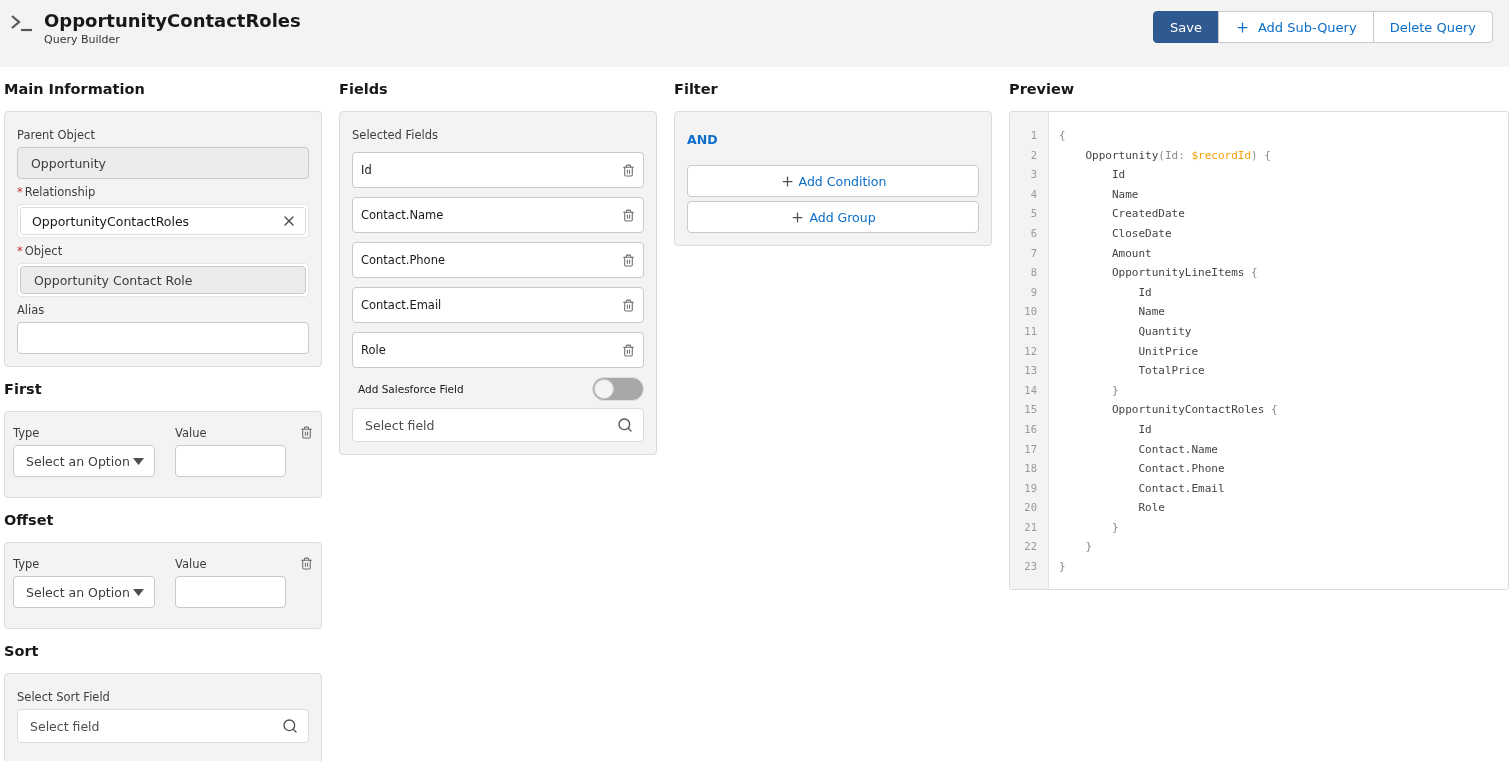 Image resolution: width=1509 pixels, height=761 pixels. I want to click on line-number: 16, so click(1030, 429).